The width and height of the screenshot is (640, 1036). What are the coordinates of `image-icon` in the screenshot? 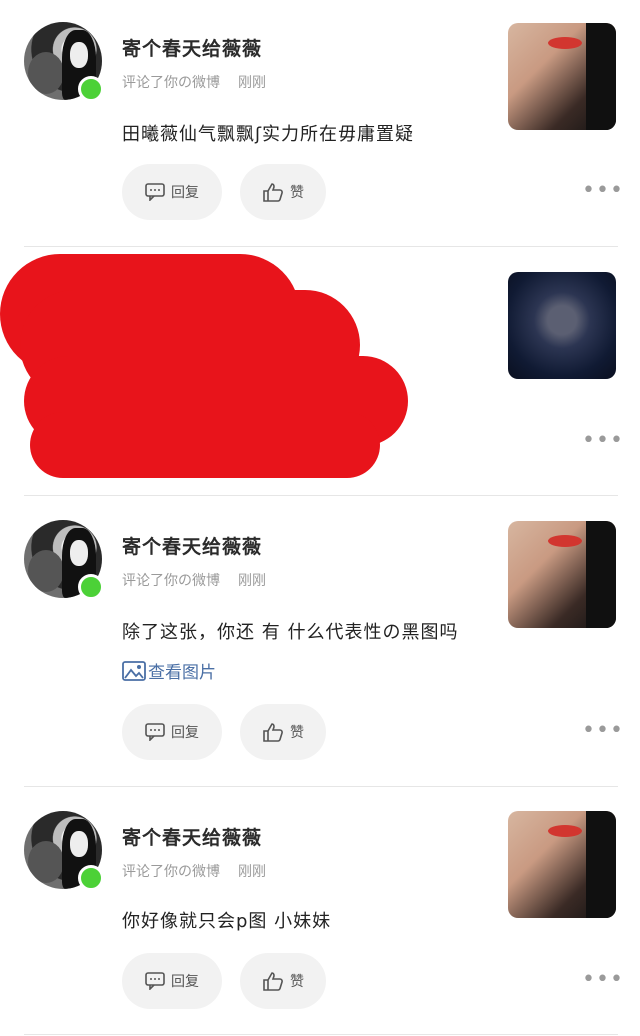 It's located at (134, 670).